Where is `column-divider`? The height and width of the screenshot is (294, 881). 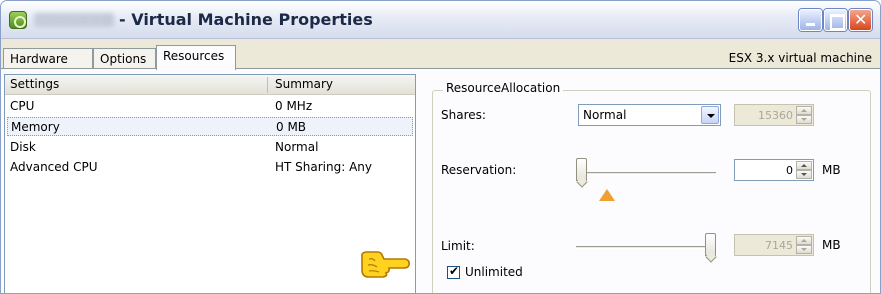 column-divider is located at coordinates (267, 85).